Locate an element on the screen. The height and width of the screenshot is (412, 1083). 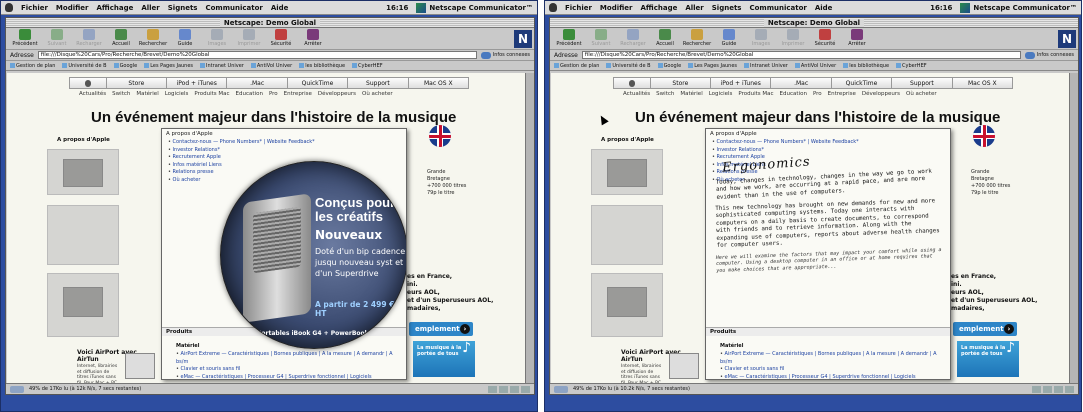
popup-link: Investor Relations* is located at coordinates (284, 151).